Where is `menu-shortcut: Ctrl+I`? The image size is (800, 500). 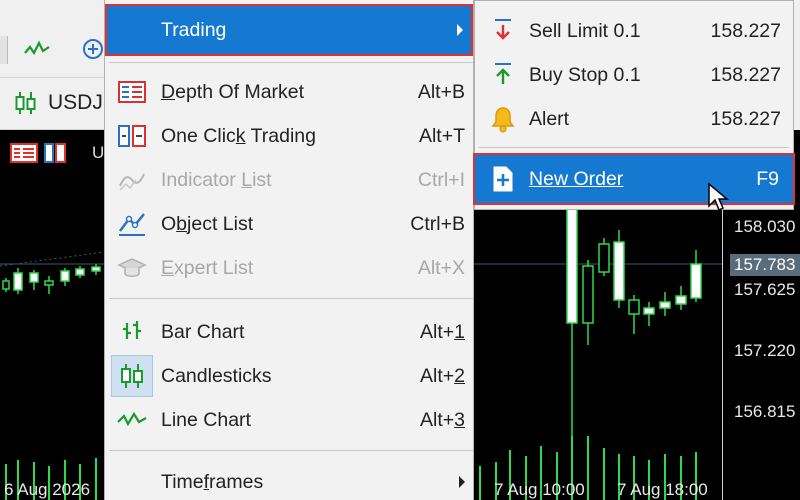 menu-shortcut: Ctrl+I is located at coordinates (441, 179).